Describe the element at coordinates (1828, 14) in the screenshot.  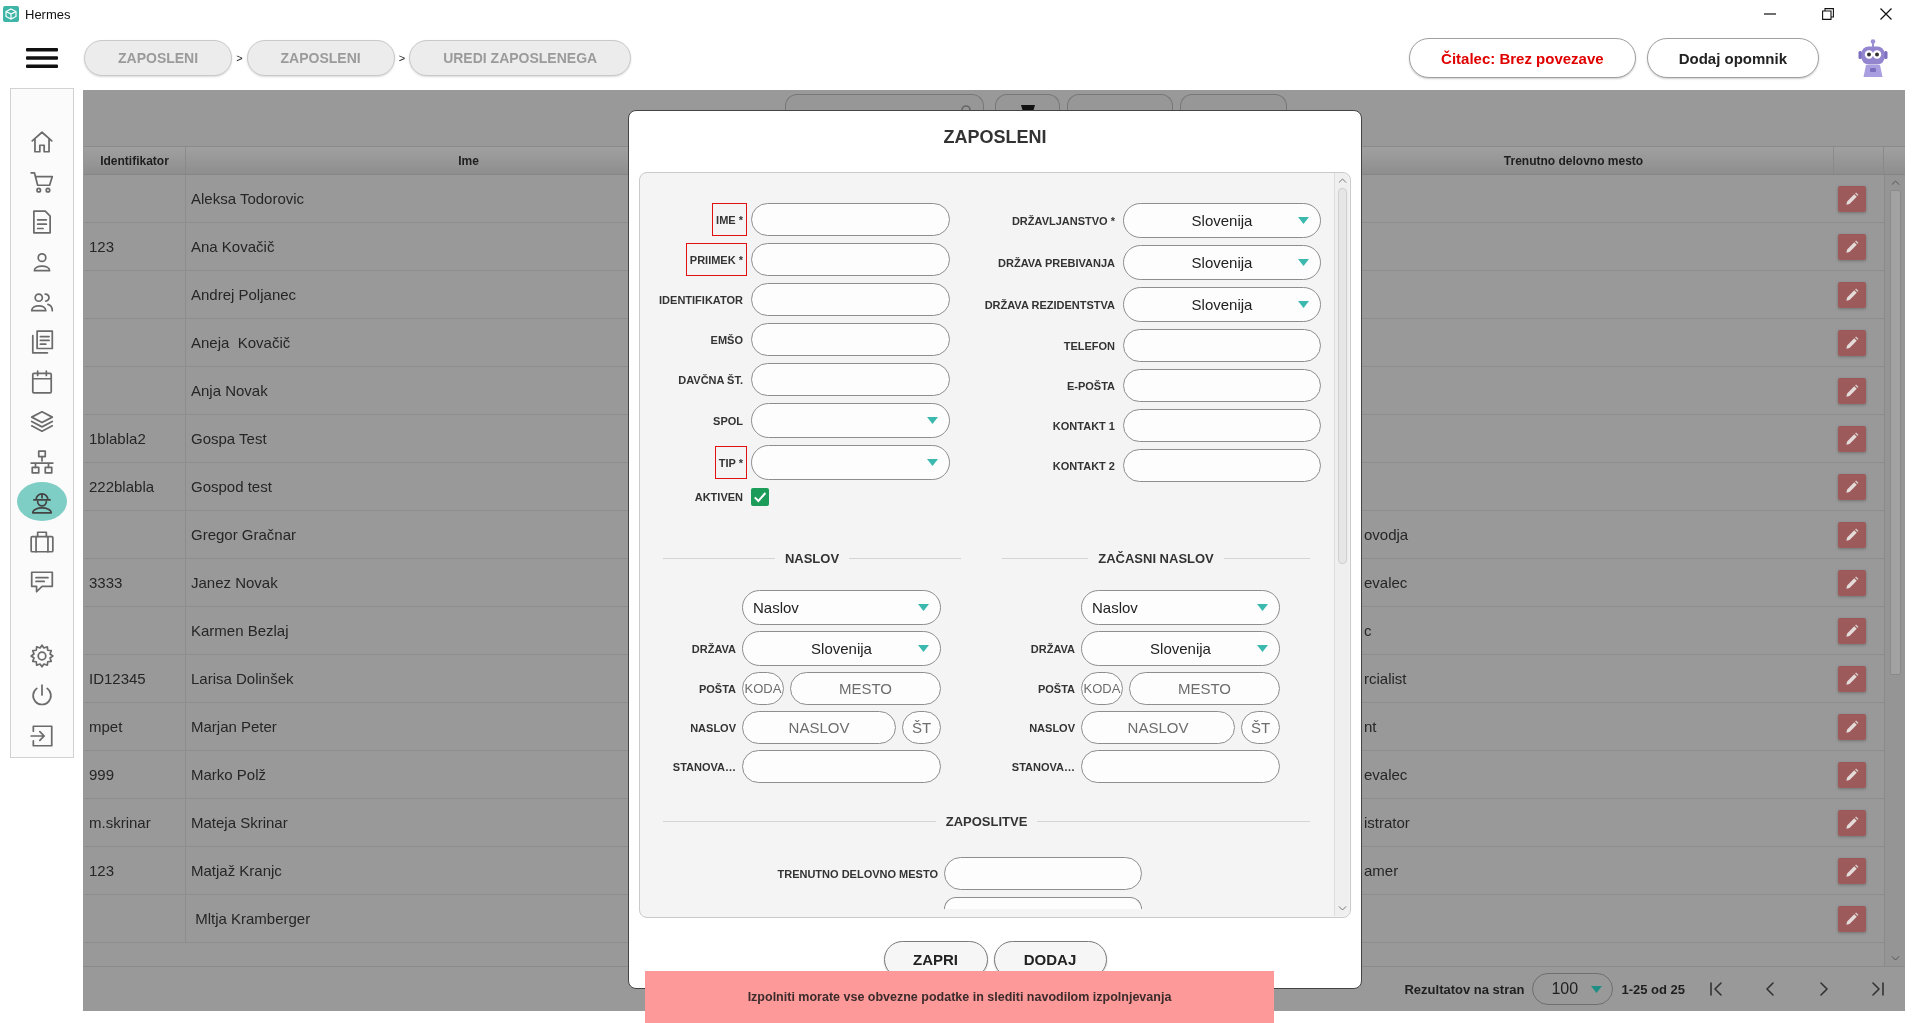
I see `restore-icon` at that location.